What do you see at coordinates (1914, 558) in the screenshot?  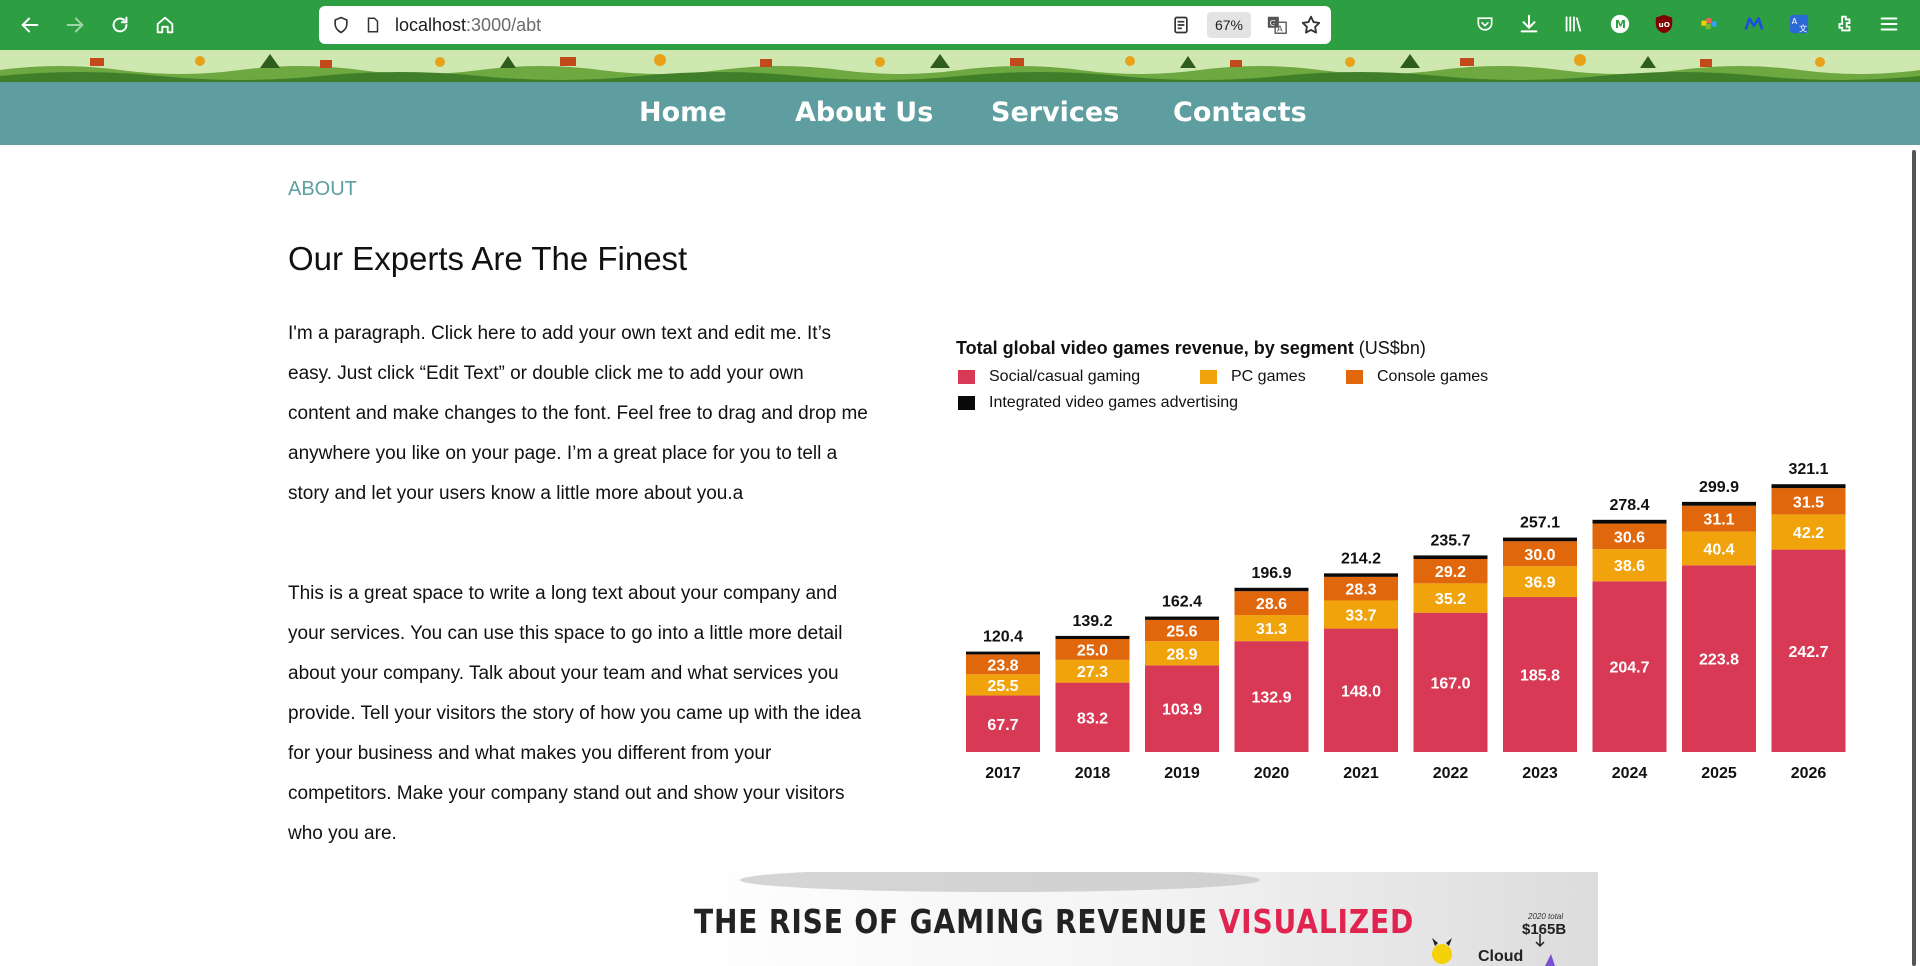 I see `page-scrollbar` at bounding box center [1914, 558].